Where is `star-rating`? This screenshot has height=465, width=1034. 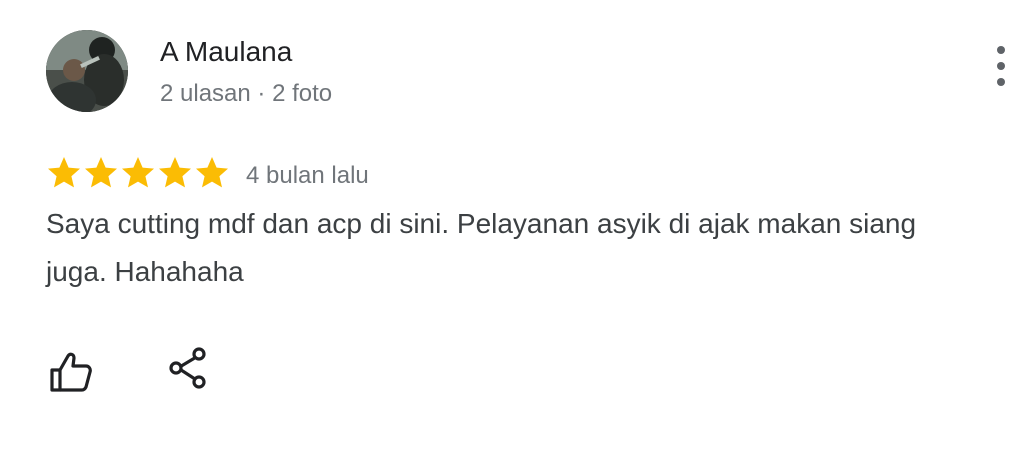 star-rating is located at coordinates (138, 173).